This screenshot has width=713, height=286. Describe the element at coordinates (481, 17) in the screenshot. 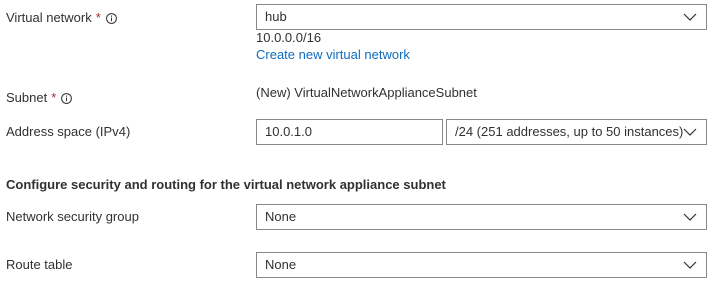

I see `virtual-network-select: hub` at that location.